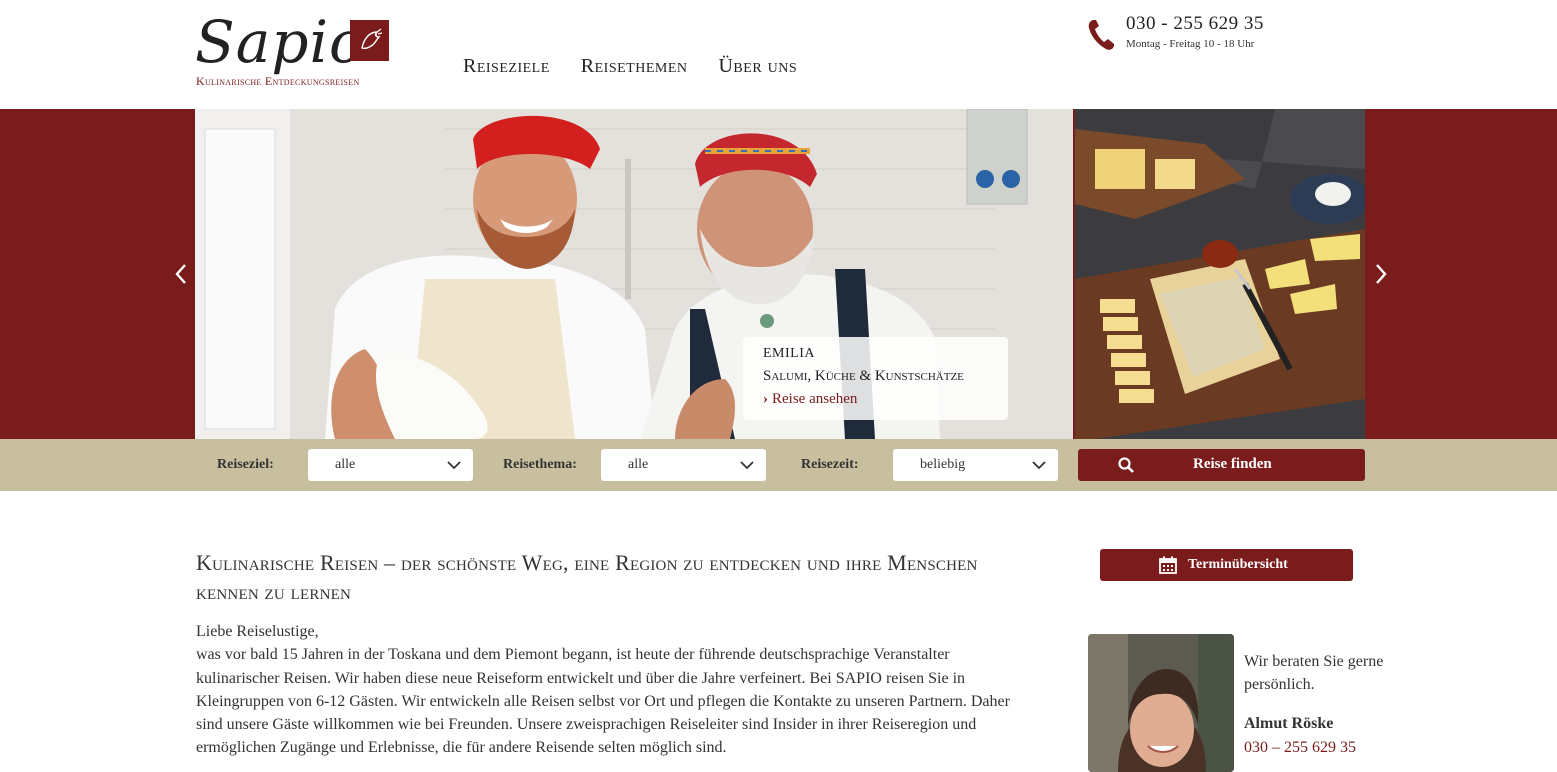 The image size is (1557, 772). What do you see at coordinates (943, 464) in the screenshot?
I see `time-select-value: beliebig` at bounding box center [943, 464].